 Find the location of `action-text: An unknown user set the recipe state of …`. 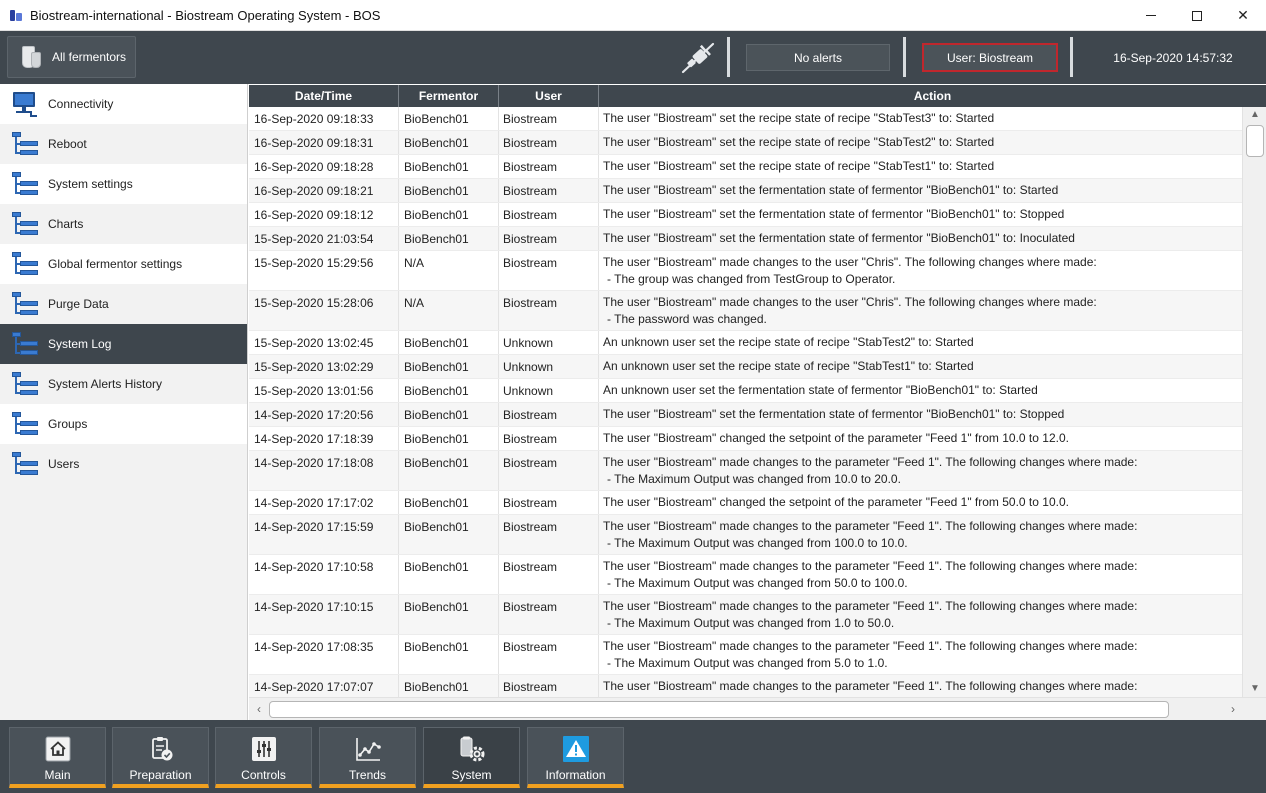

action-text: An unknown user set the recipe state of … is located at coordinates (788, 366).